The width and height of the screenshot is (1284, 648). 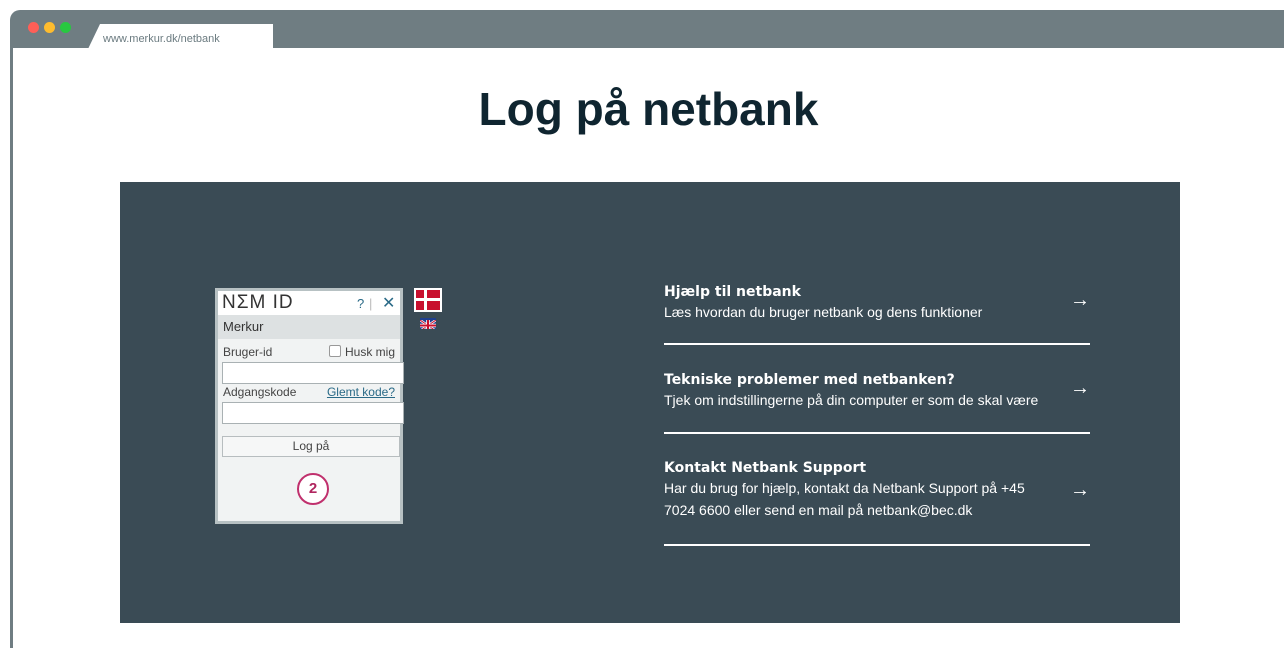 I want to click on page-title: Log på netbank, so click(x=648, y=109).